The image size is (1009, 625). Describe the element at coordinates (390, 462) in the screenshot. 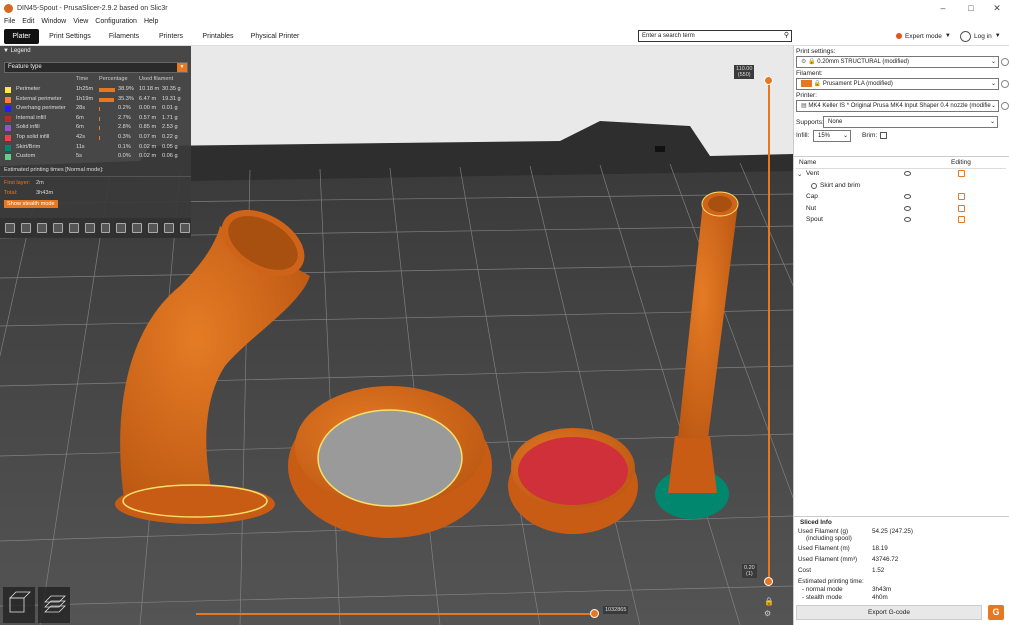

I see `model-nut` at that location.